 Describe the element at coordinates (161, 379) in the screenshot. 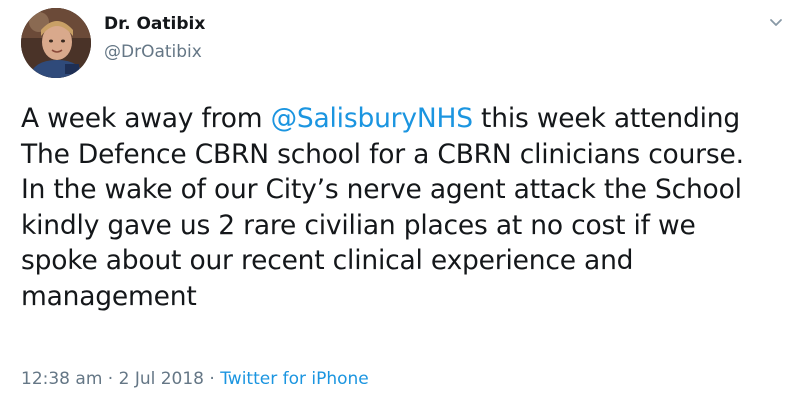

I see `tweet-date: 2 Jul 2018` at that location.